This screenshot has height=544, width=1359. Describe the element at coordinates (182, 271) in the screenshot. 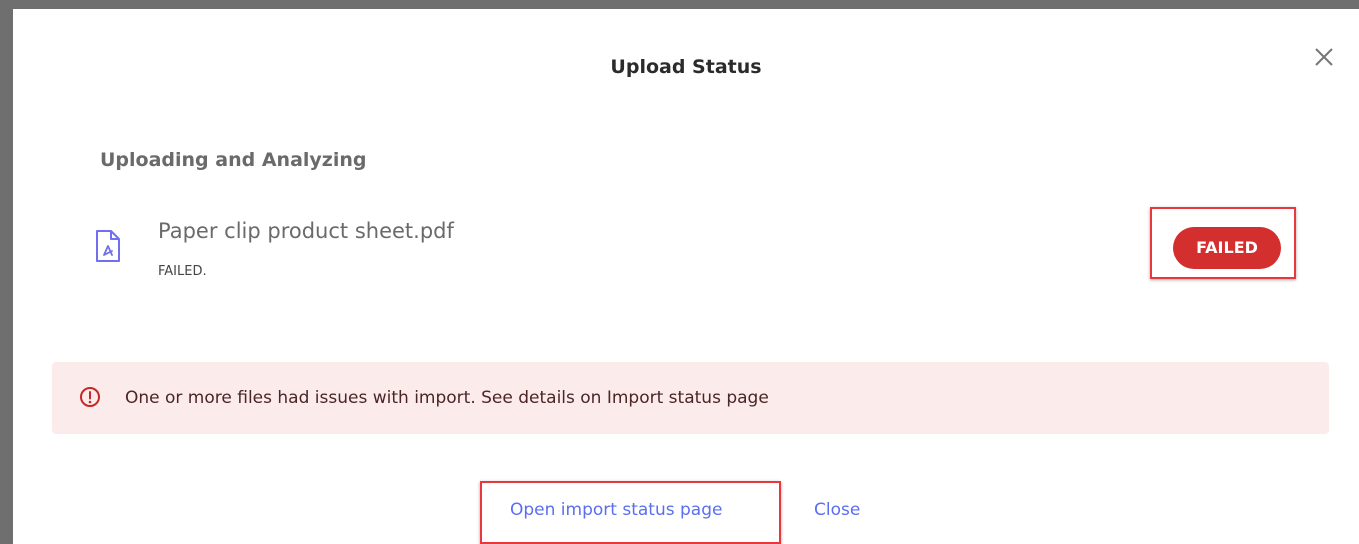

I see `file-status-text: FAILED.` at that location.